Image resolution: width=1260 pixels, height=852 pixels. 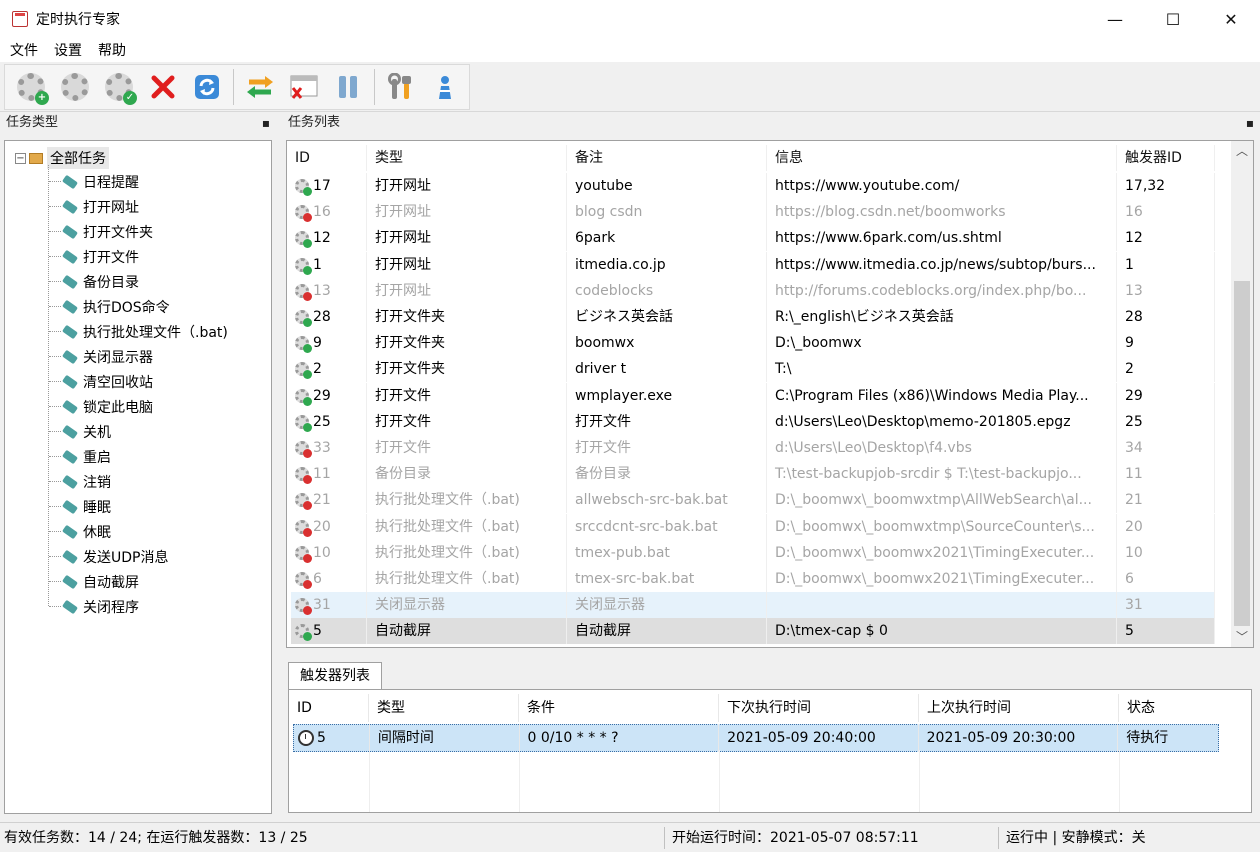 What do you see at coordinates (112, 50) in the screenshot?
I see `menu-help: 帮助` at bounding box center [112, 50].